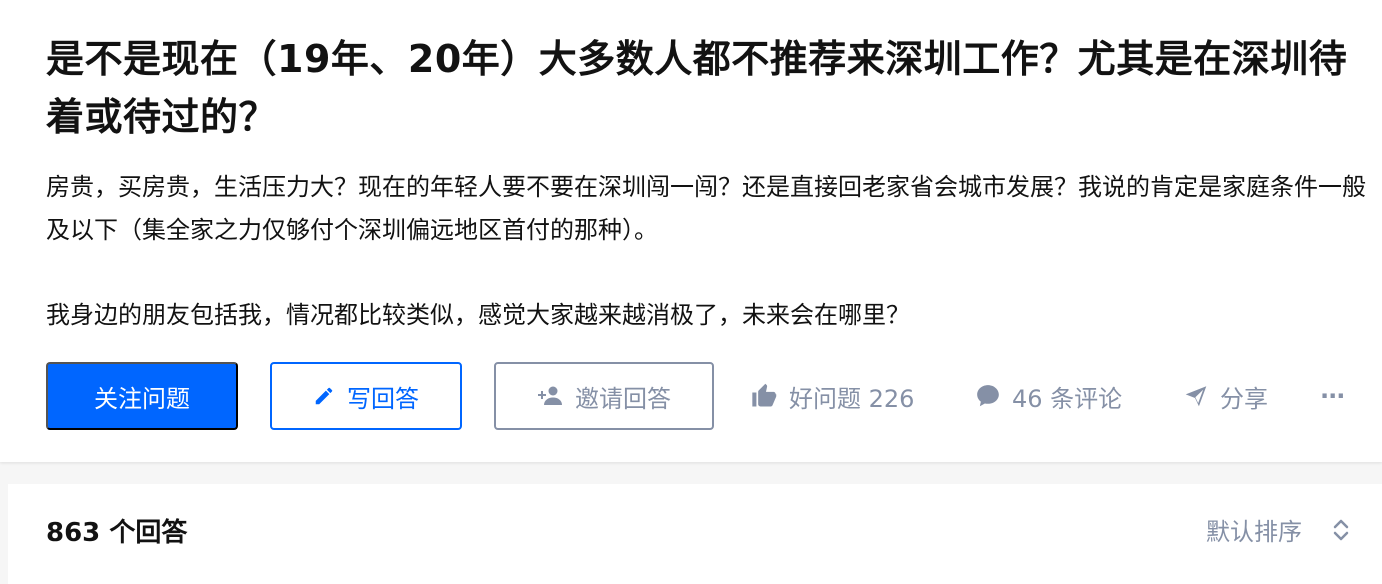 Image resolution: width=1382 pixels, height=584 pixels. I want to click on write-answer-button: 写回答, so click(366, 396).